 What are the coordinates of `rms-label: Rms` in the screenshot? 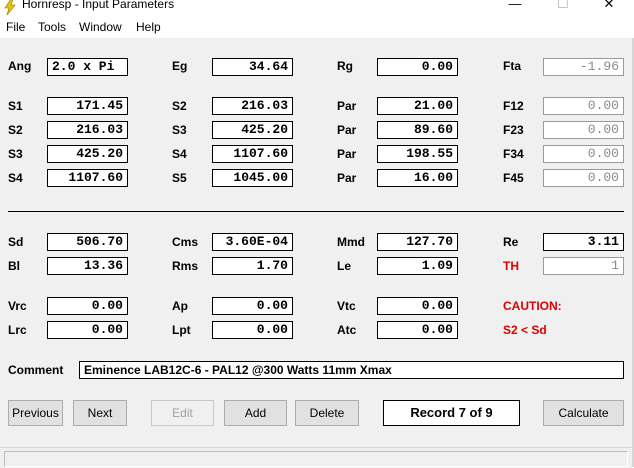 It's located at (185, 266).